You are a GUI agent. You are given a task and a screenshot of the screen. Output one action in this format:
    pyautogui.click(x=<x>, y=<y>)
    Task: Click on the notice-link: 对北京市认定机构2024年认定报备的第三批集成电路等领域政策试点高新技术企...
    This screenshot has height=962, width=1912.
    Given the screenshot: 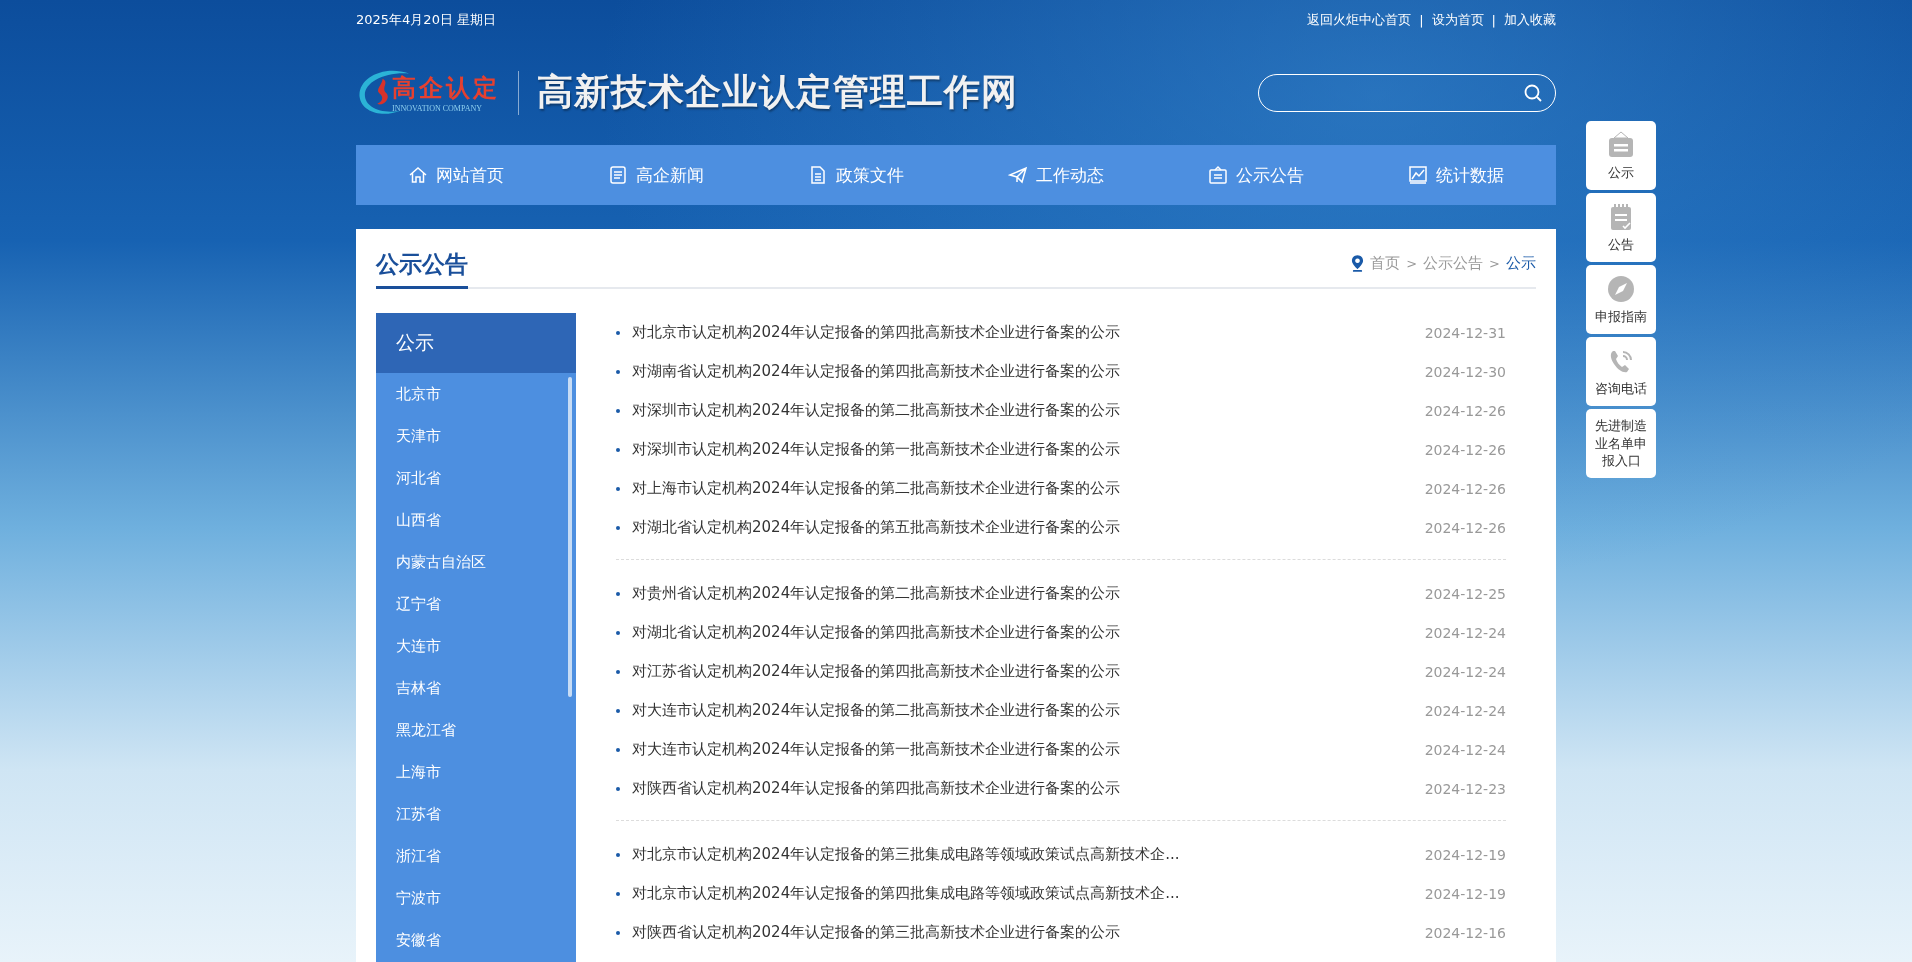 What is the action you would take?
    pyautogui.click(x=1018, y=854)
    